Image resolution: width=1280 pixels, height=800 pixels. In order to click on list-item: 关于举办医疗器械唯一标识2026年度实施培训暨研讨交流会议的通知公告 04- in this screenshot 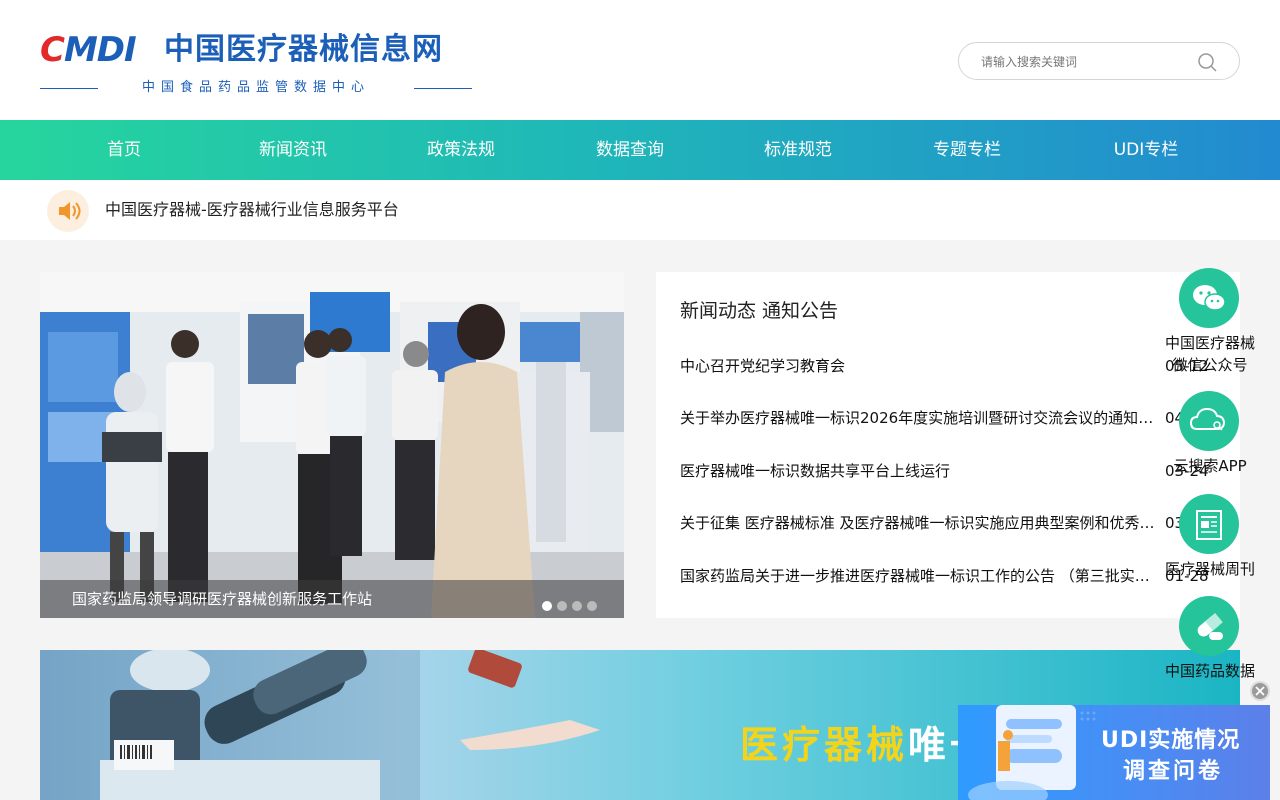, I will do `click(948, 418)`.